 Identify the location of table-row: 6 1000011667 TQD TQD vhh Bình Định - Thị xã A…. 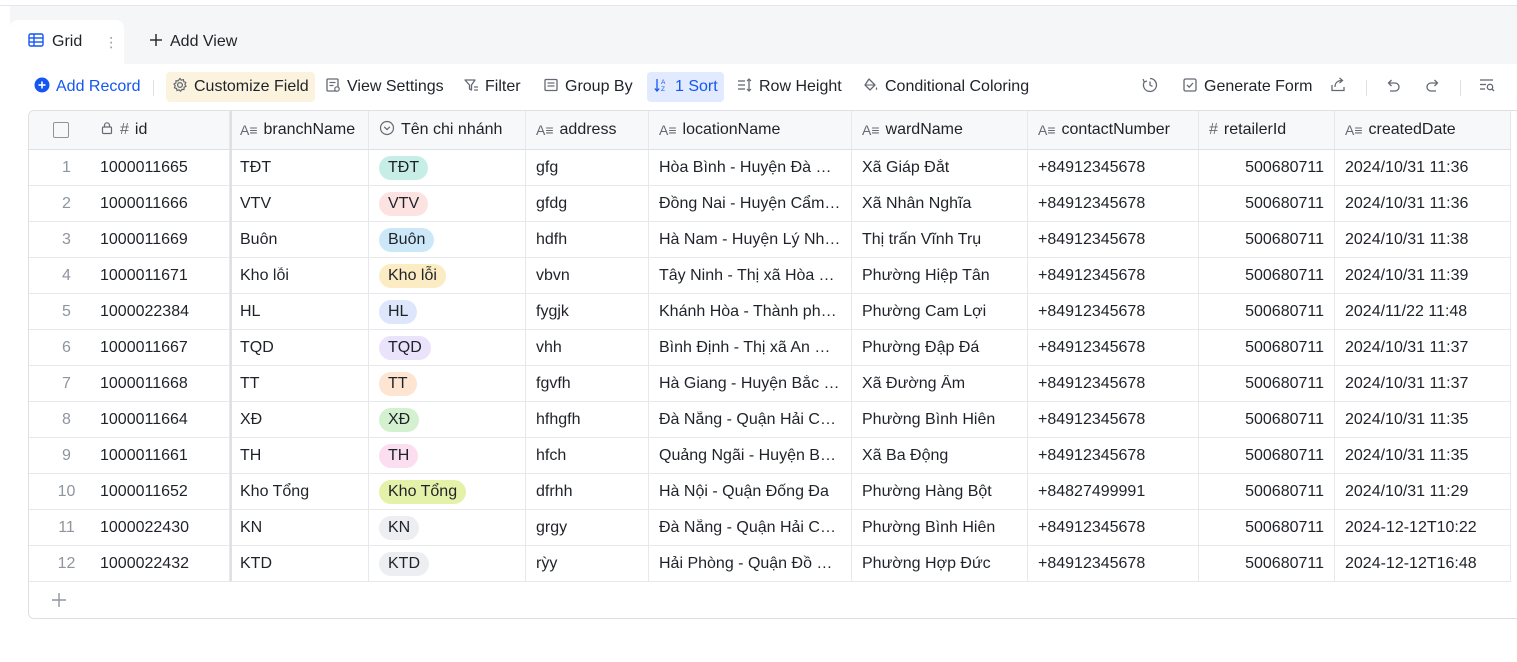
(770, 348).